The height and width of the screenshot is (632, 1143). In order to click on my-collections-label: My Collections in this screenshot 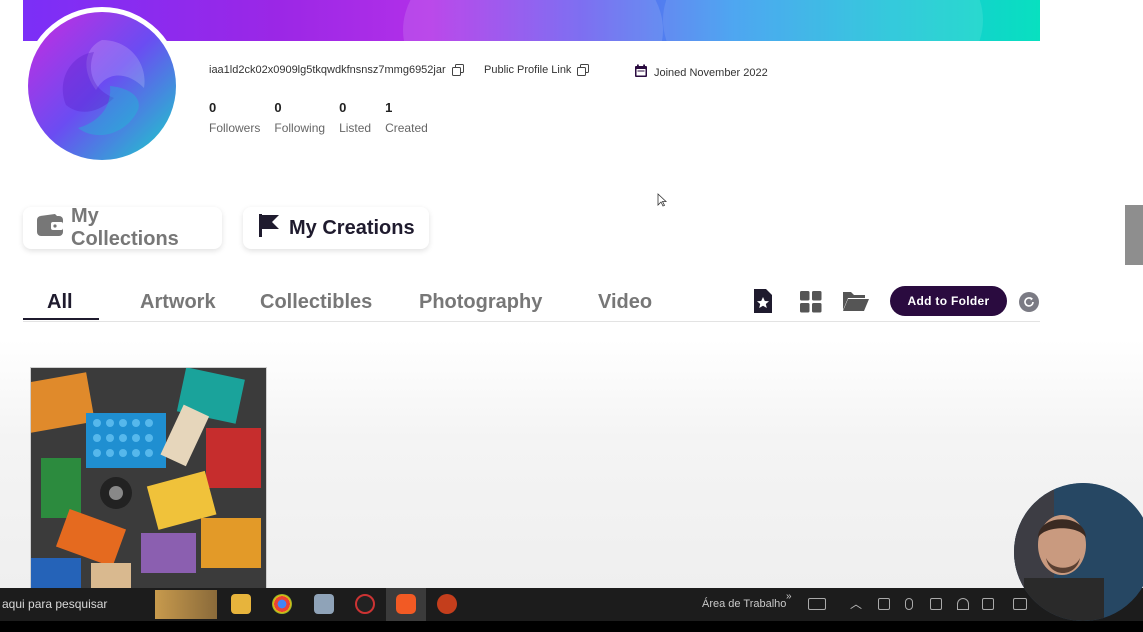, I will do `click(125, 227)`.